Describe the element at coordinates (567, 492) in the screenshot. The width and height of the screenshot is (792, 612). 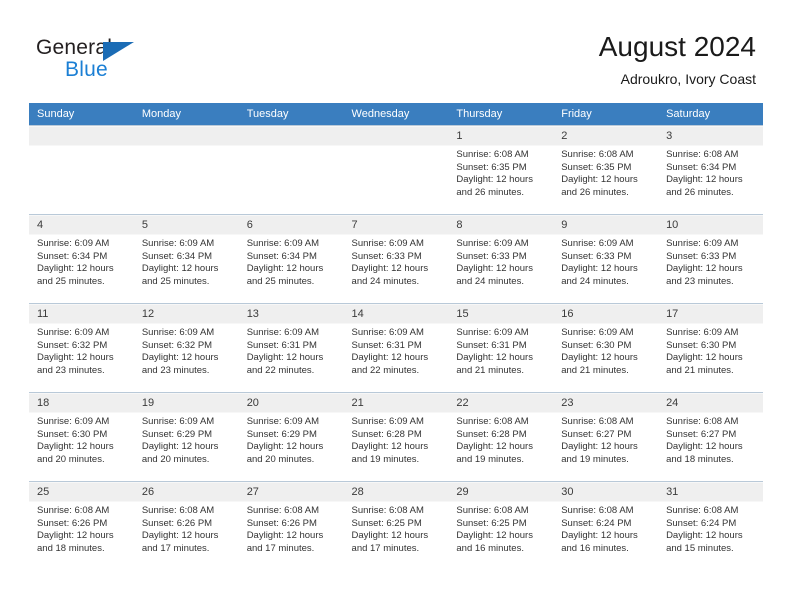
I see `day-number: 30` at that location.